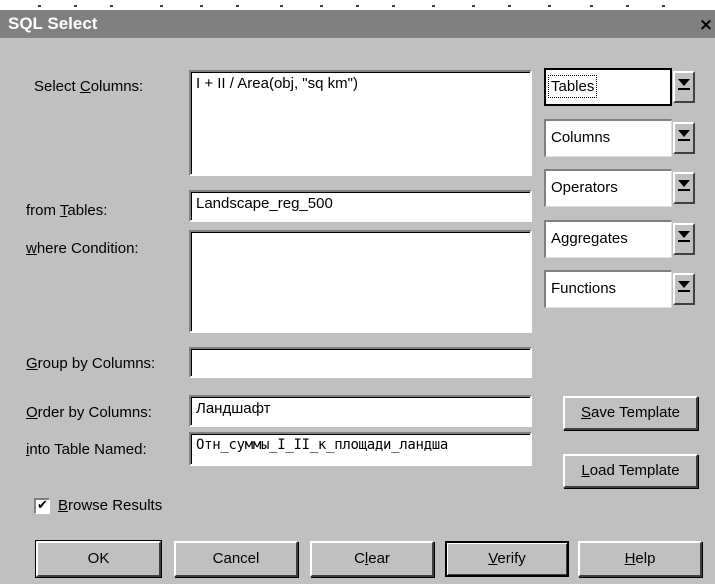 This screenshot has width=715, height=584. Describe the element at coordinates (357, 24) in the screenshot. I see `title-bar: SQL Select ×` at that location.